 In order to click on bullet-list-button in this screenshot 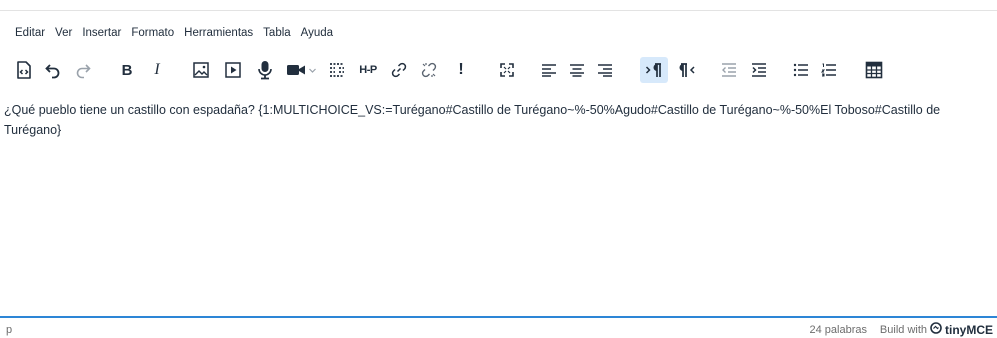, I will do `click(801, 70)`.